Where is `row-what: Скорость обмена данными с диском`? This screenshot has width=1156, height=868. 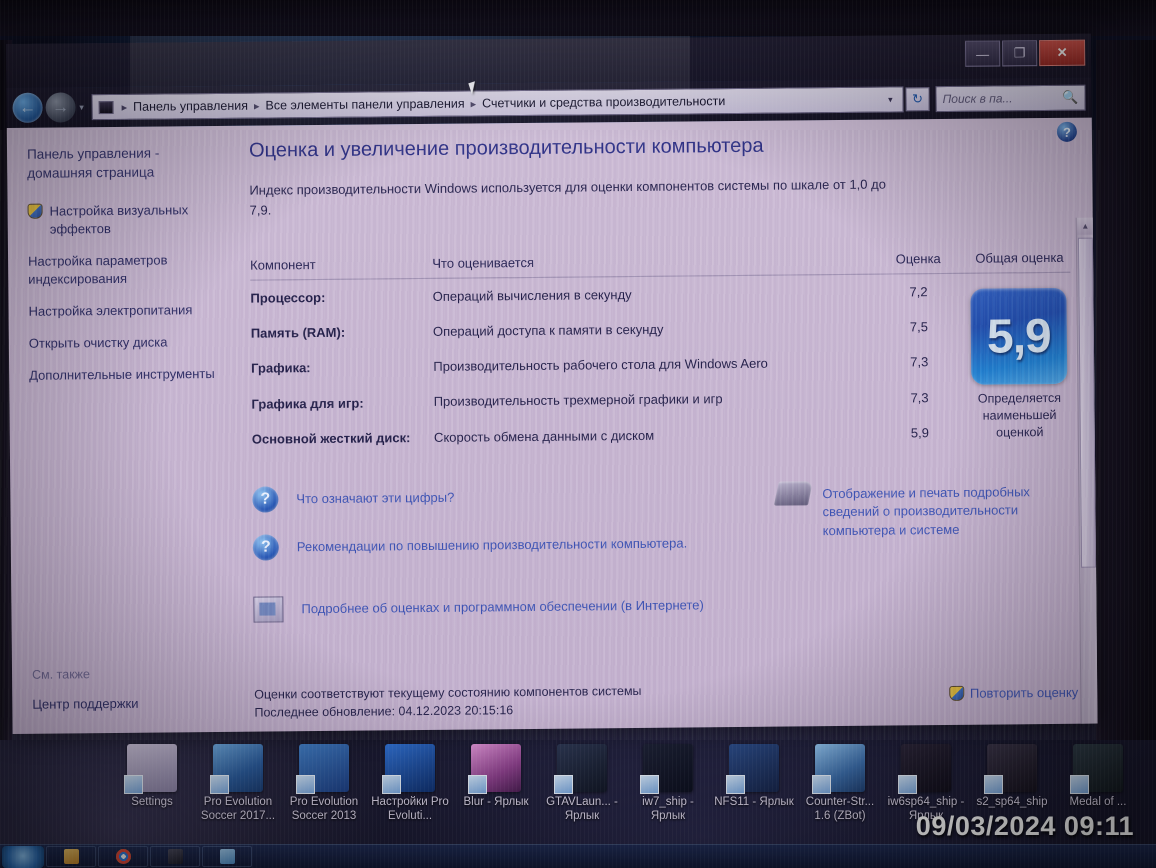 row-what: Скорость обмена данными с диском is located at coordinates (544, 436).